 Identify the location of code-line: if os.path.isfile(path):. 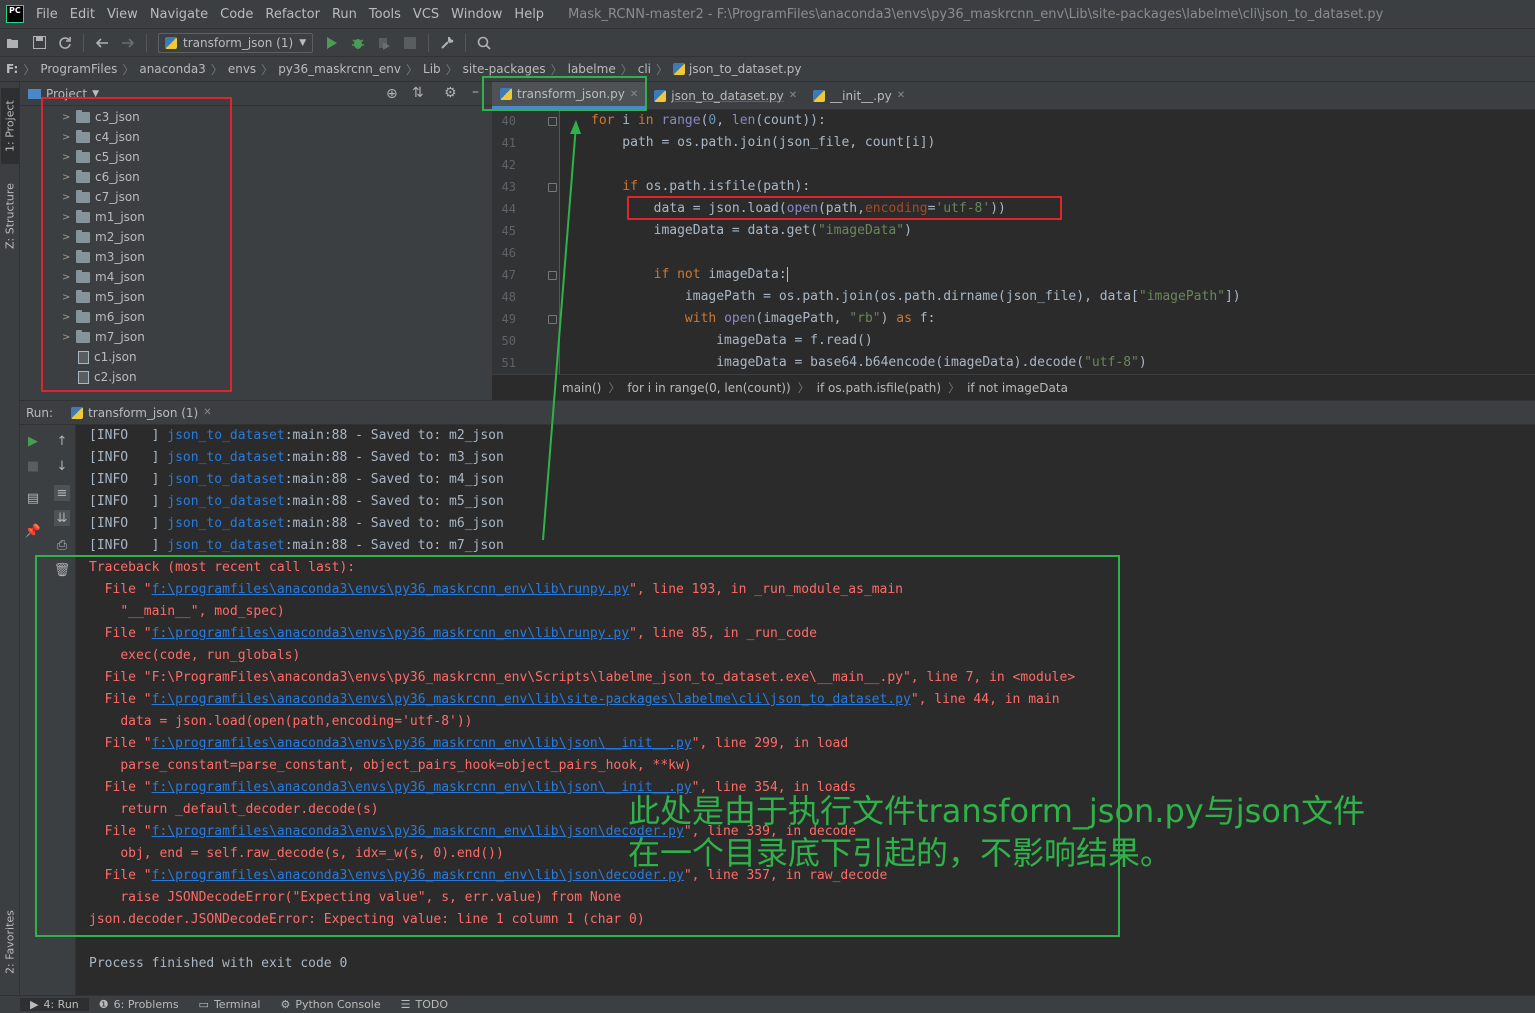
(716, 186).